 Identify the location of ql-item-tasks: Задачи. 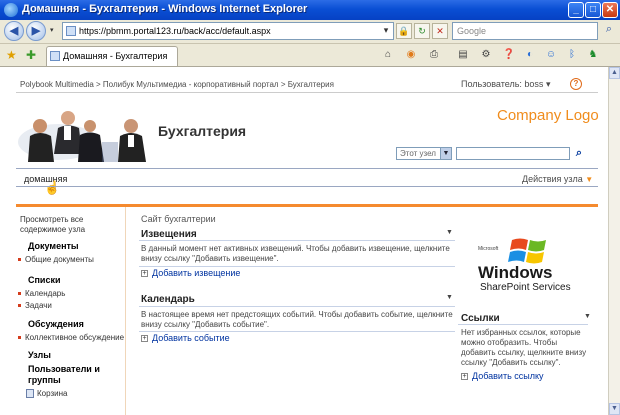
(35, 305).